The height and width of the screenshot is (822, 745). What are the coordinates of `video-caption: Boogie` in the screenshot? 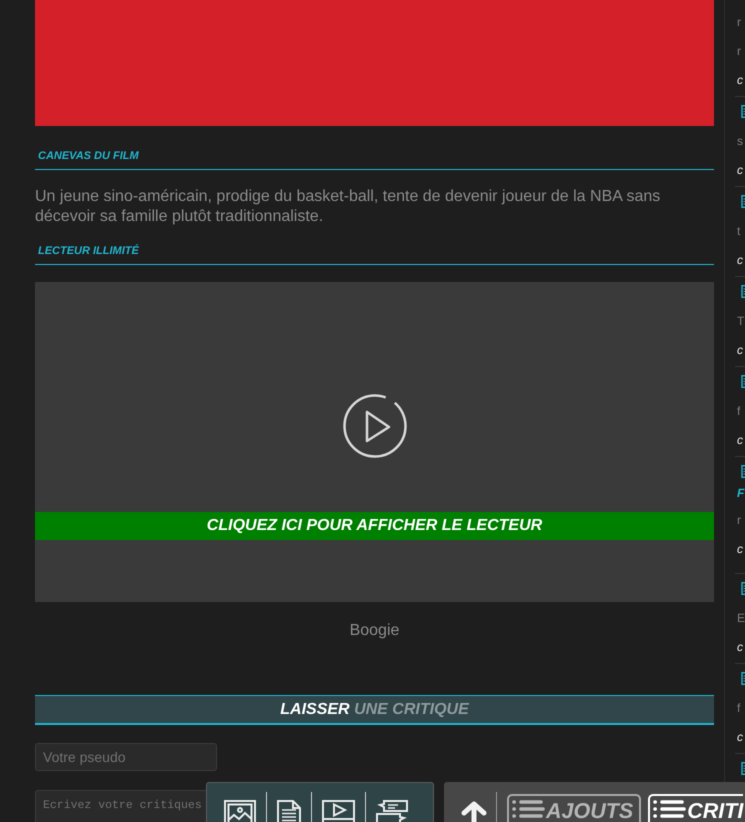 It's located at (375, 631).